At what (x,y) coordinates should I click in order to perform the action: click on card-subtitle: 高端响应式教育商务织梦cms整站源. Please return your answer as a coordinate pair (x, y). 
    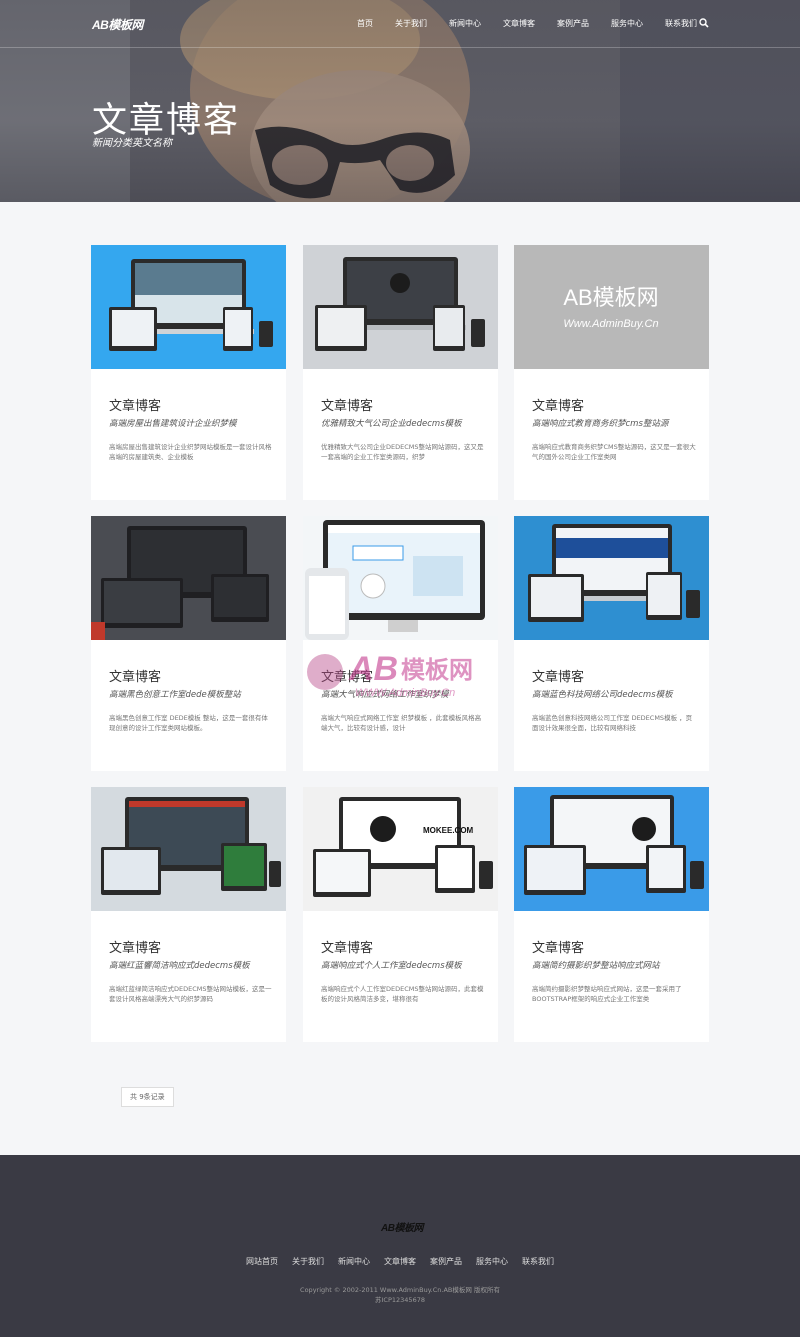
    Looking at the image, I should click on (600, 424).